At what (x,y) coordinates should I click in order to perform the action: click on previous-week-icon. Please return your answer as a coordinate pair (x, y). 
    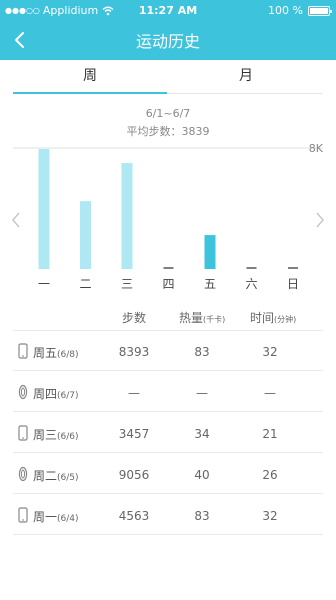
    Looking at the image, I should click on (16, 220).